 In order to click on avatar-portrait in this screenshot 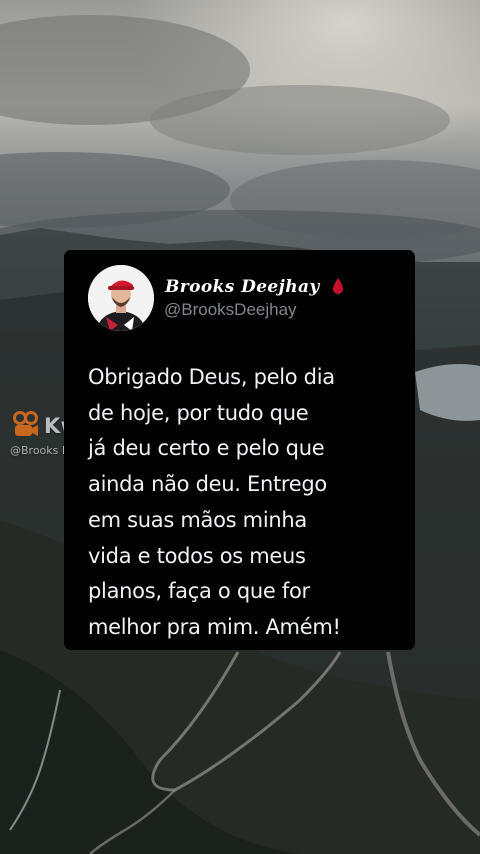, I will do `click(121, 298)`.